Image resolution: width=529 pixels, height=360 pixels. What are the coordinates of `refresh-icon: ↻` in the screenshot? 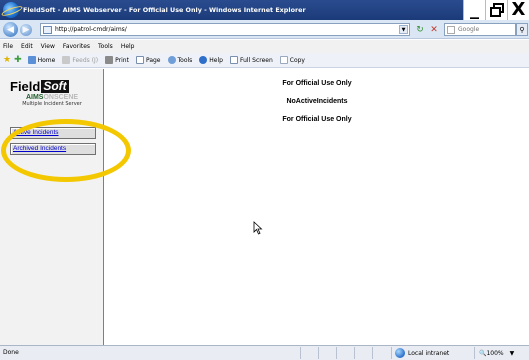 It's located at (420, 29).